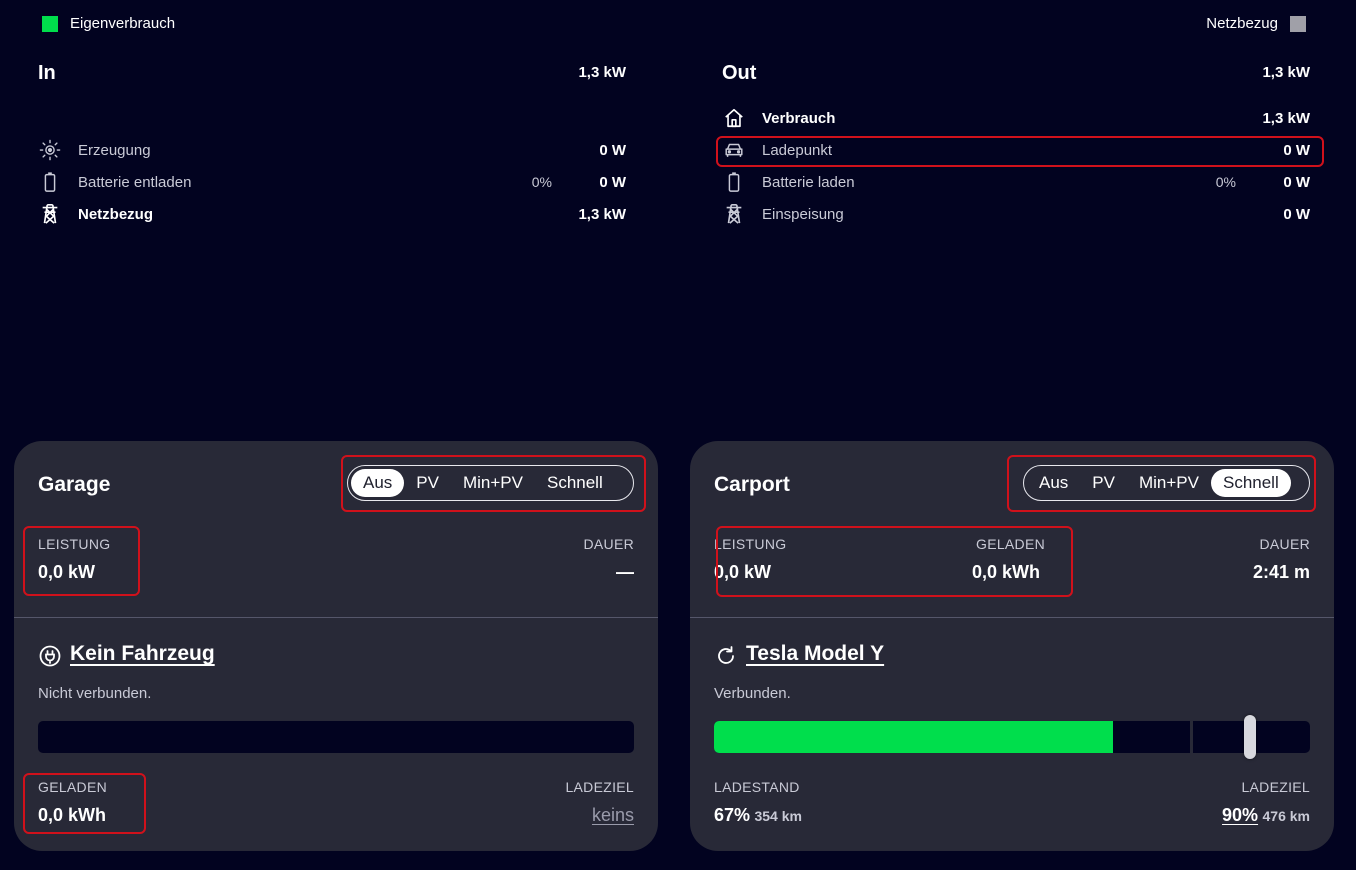  I want to click on energy-out-row-battery: Batterie laden 0% 0 W, so click(1016, 182).